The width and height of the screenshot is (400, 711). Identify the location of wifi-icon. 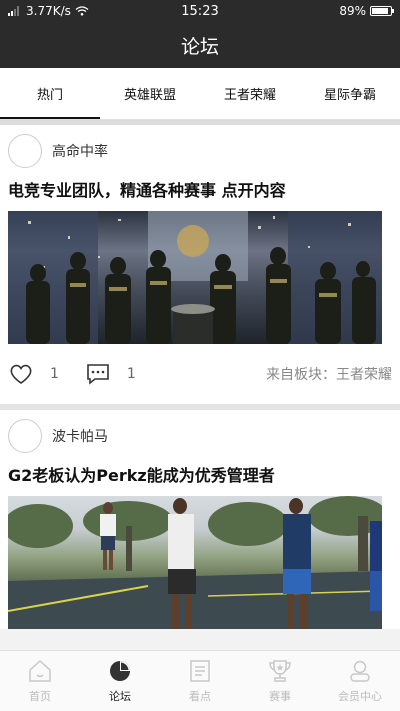
(82, 11).